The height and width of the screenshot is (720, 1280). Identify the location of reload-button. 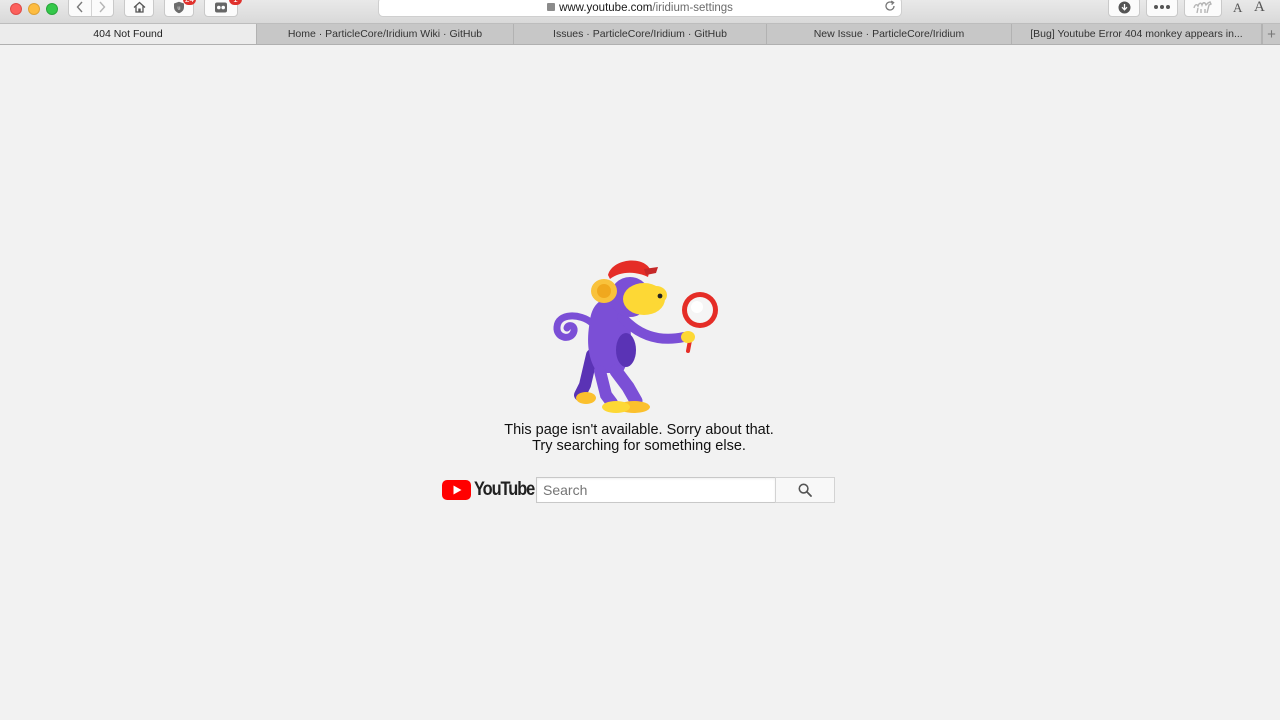
(890, 8).